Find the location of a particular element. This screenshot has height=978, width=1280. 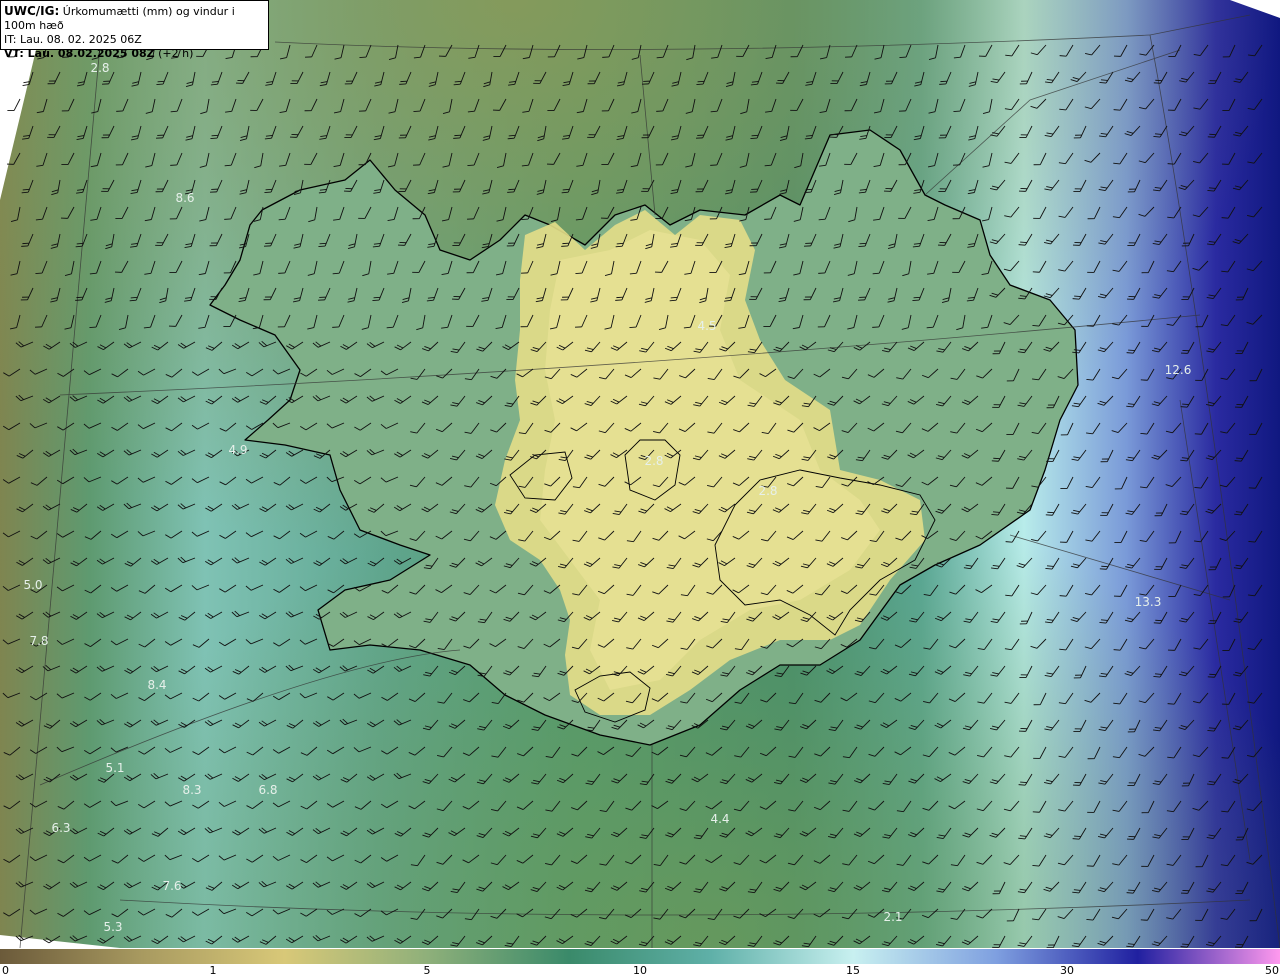

precip-value-label: 6.8 is located at coordinates (267, 790).